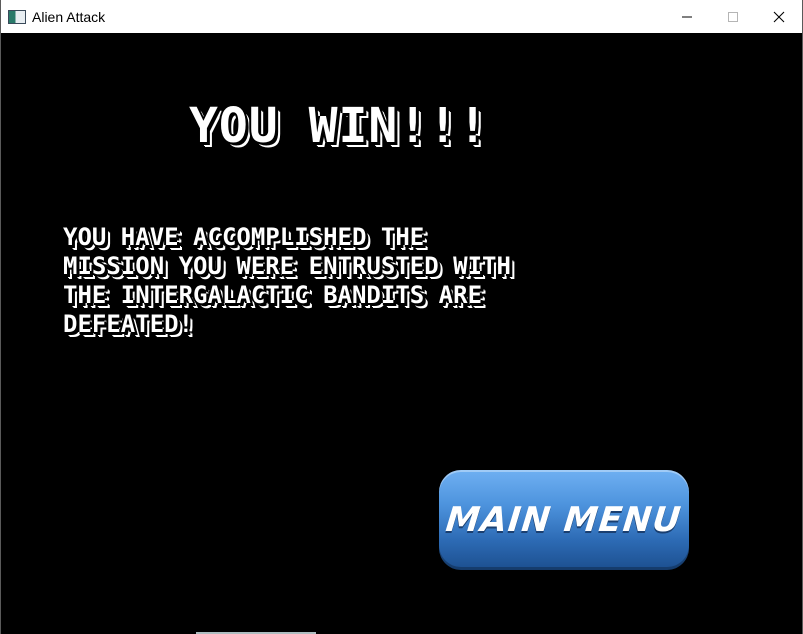  I want to click on window-title: Alien Attack, so click(69, 16).